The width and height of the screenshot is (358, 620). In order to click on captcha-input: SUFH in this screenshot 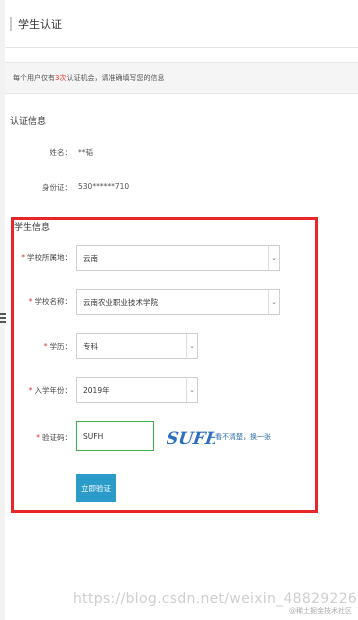, I will do `click(115, 436)`.